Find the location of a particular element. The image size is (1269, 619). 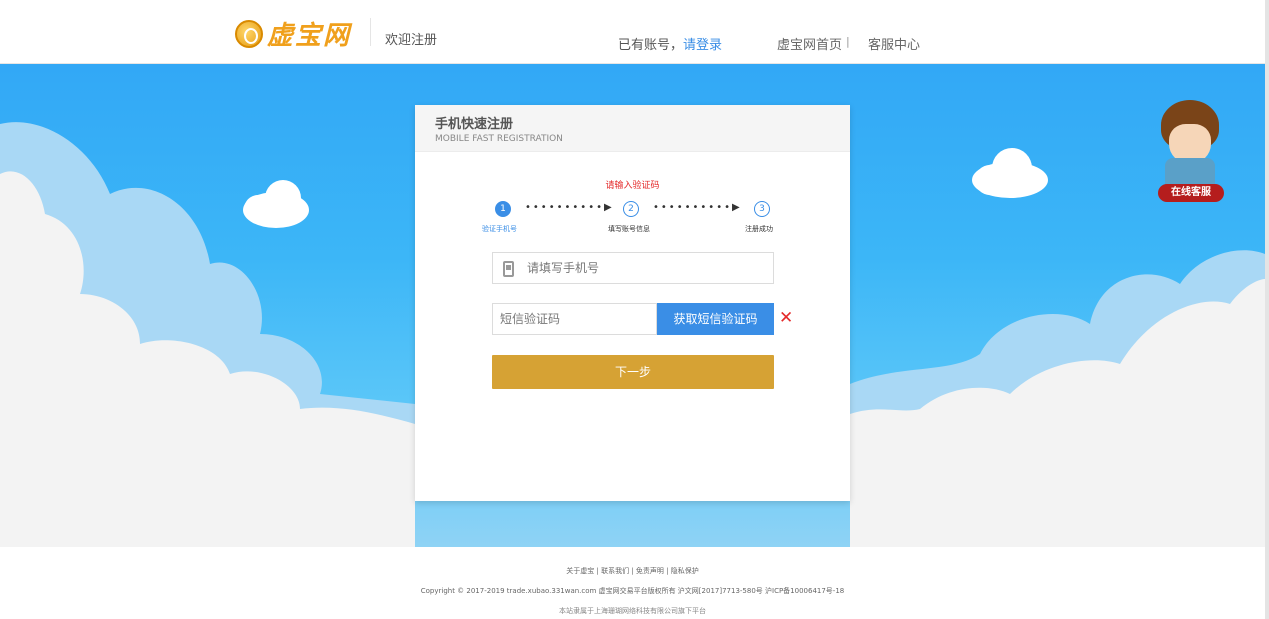

sms-code-input is located at coordinates (575, 319).